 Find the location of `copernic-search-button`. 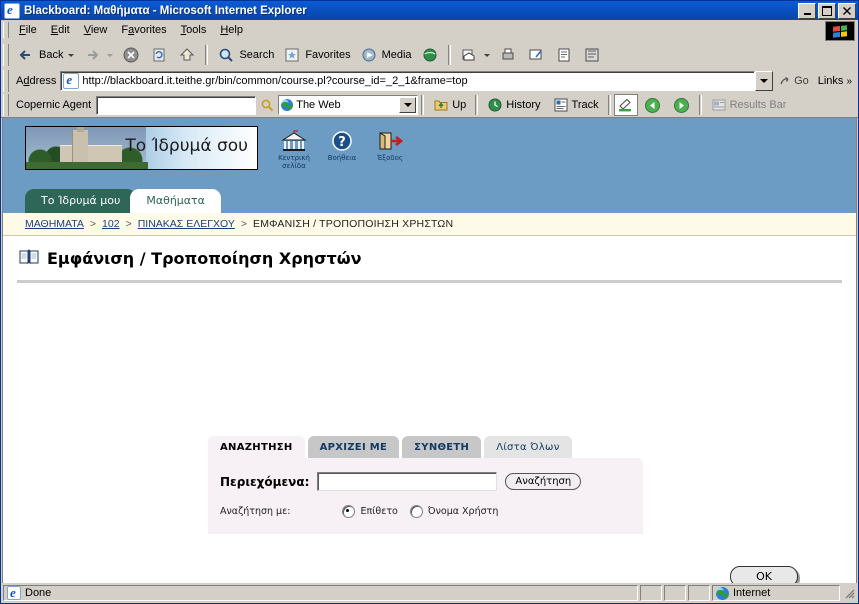

copernic-search-button is located at coordinates (267, 105).